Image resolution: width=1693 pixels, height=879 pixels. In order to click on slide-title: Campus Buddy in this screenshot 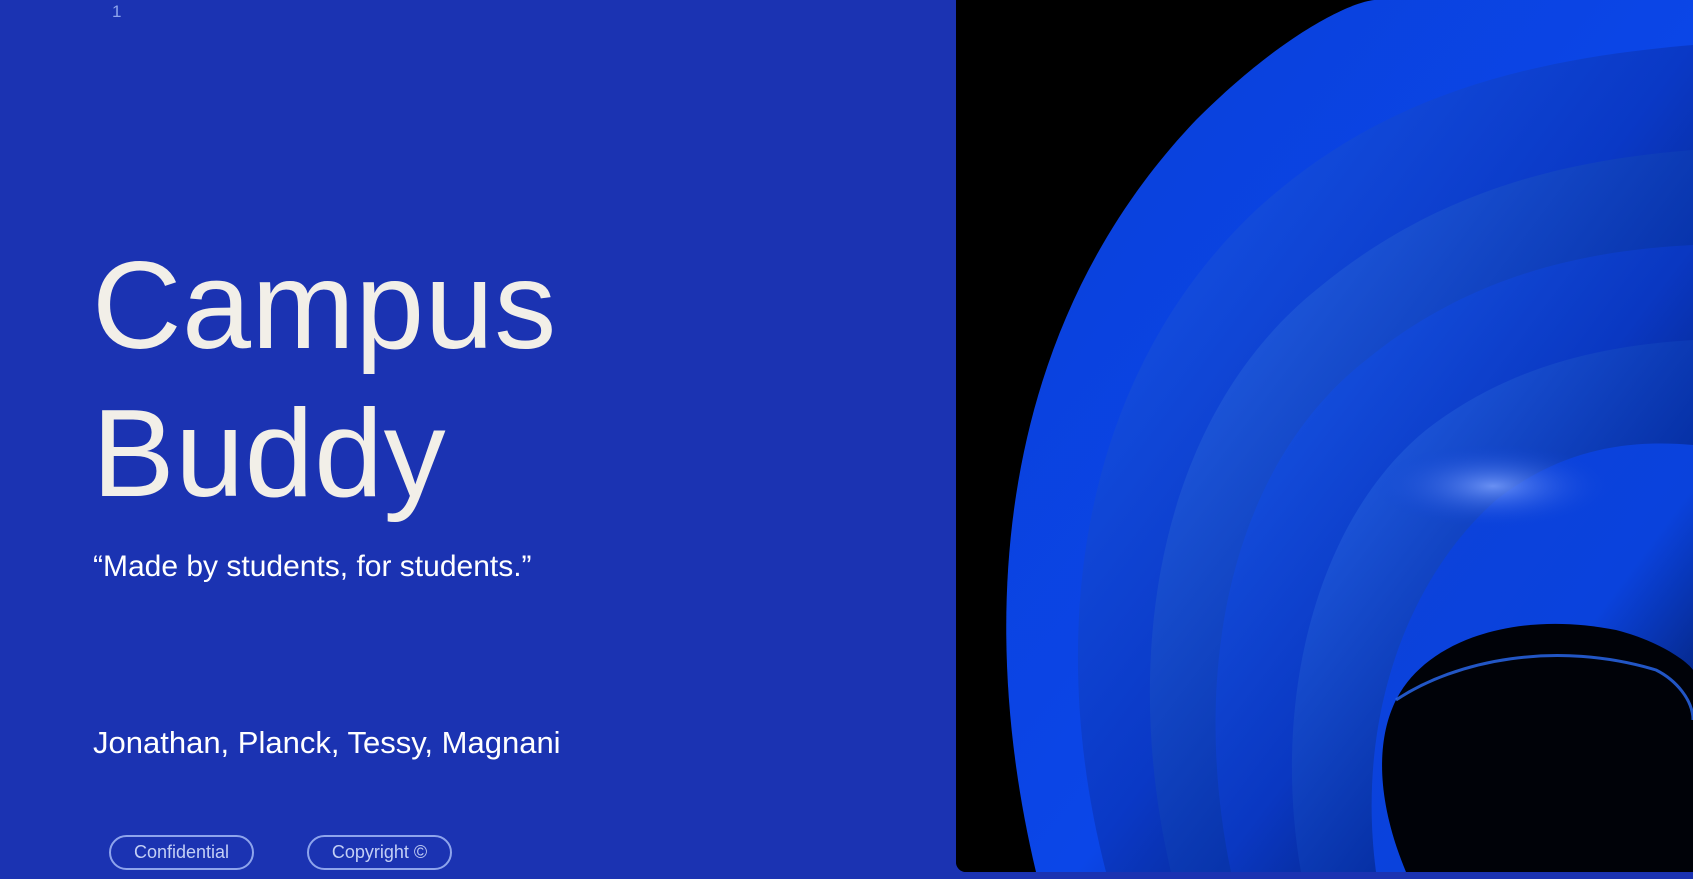, I will do `click(324, 380)`.